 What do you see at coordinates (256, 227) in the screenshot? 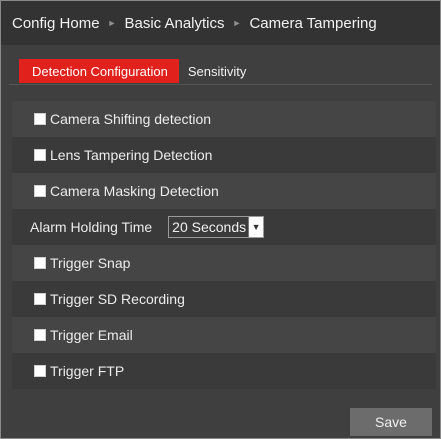
I see `chevron-down-icon: ▼` at bounding box center [256, 227].